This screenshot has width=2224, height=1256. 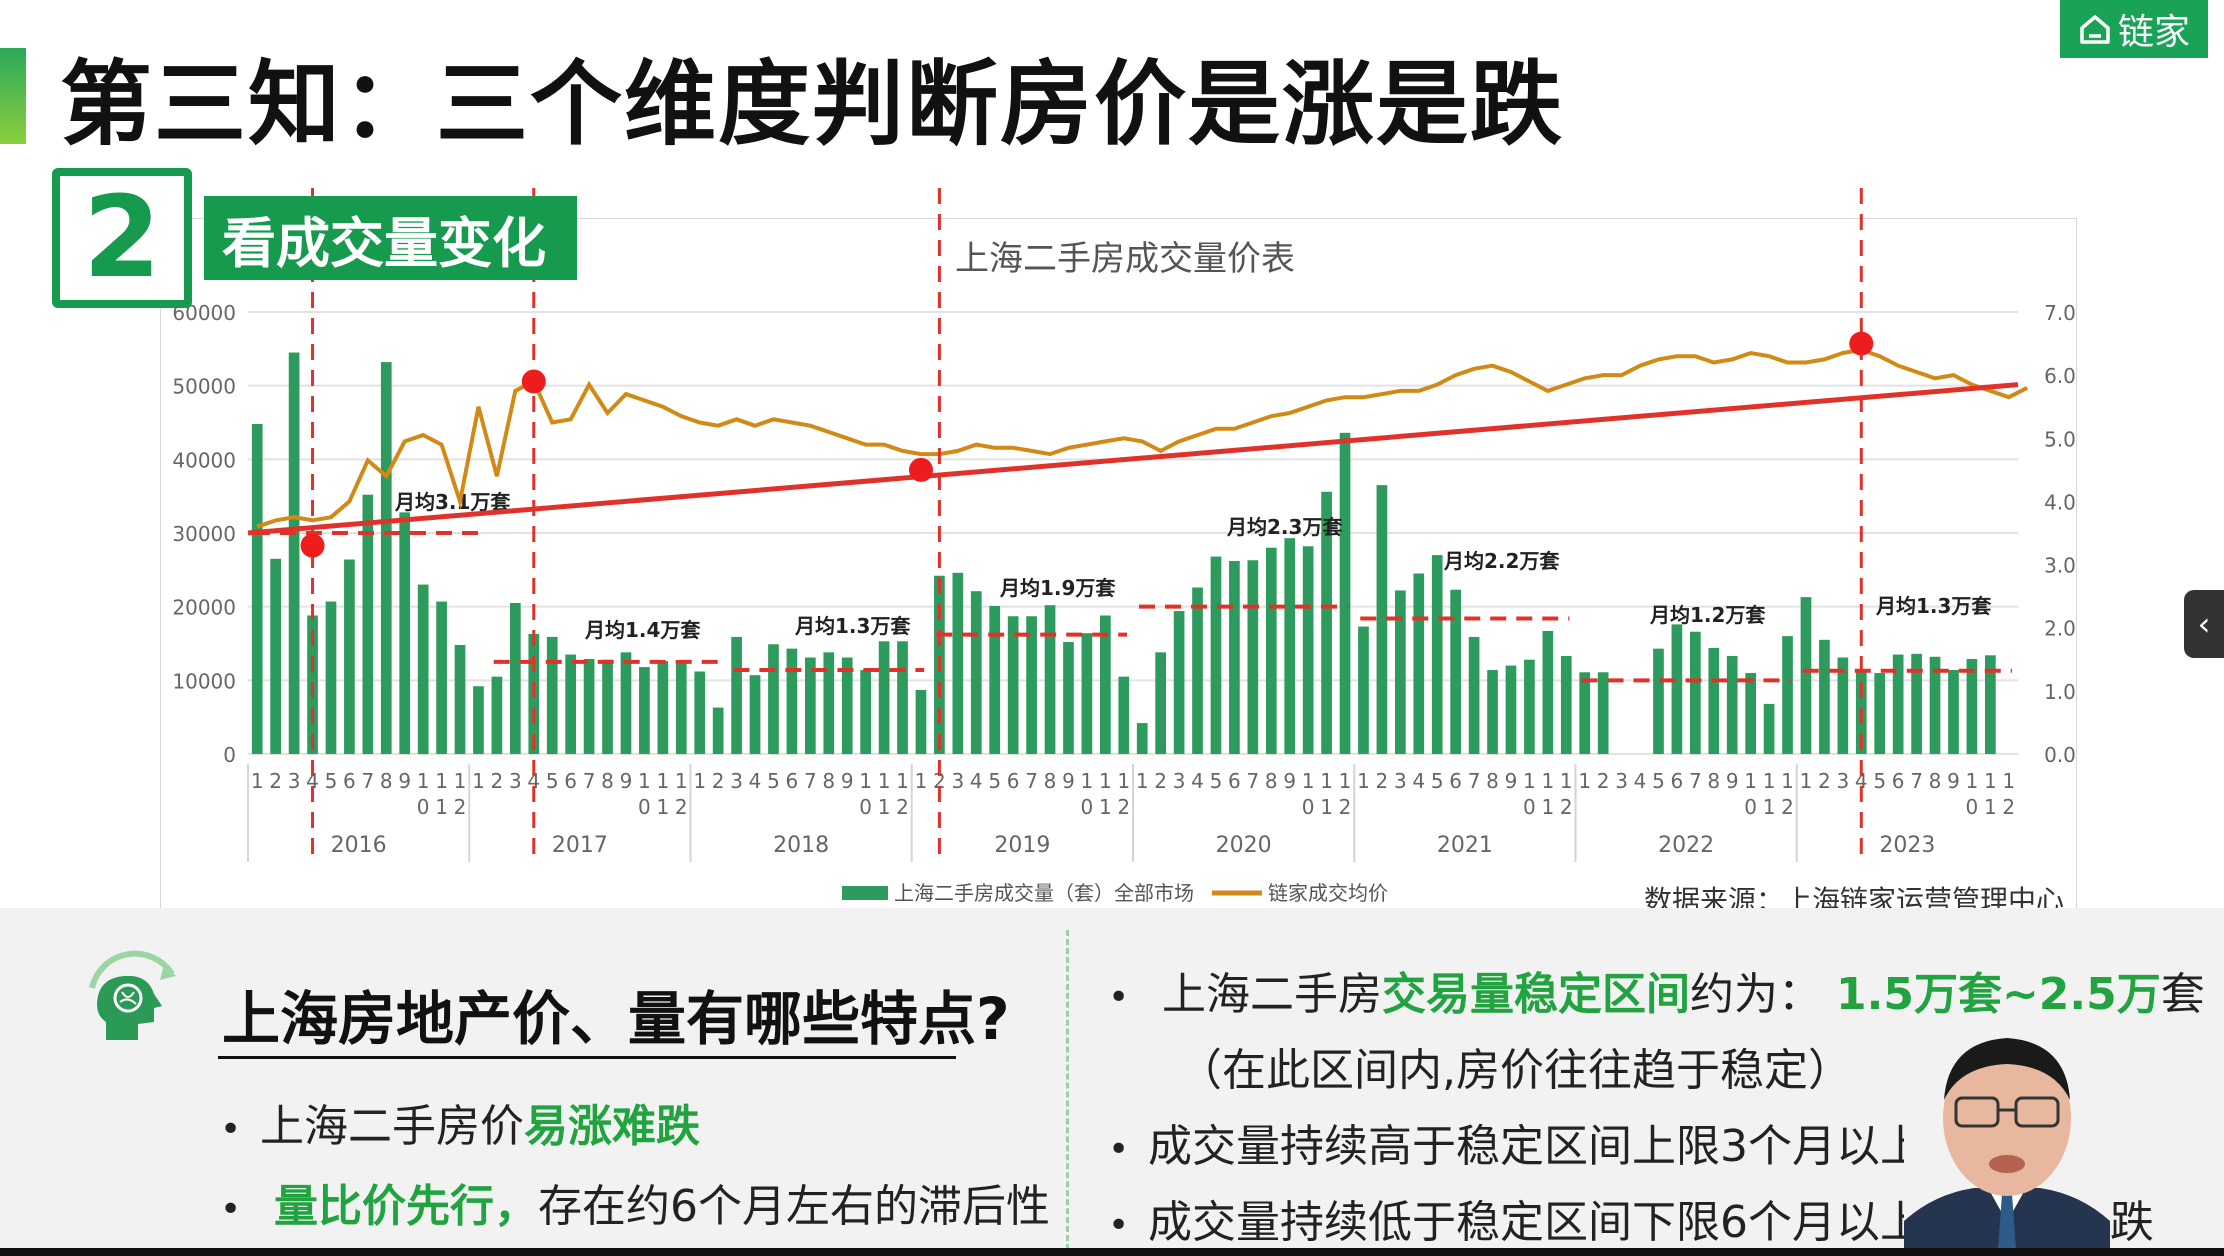 What do you see at coordinates (1022, 845) in the screenshot?
I see `x-year-label: 2019` at bounding box center [1022, 845].